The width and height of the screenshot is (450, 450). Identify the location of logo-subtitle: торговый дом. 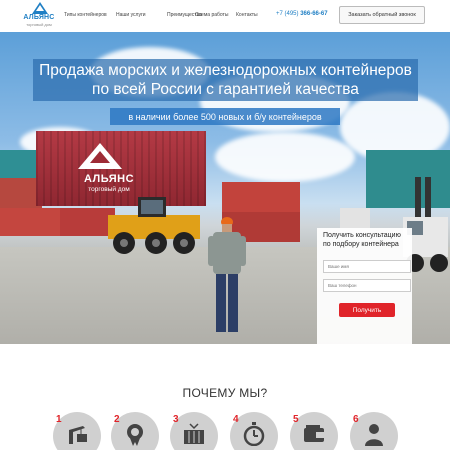
(39, 24).